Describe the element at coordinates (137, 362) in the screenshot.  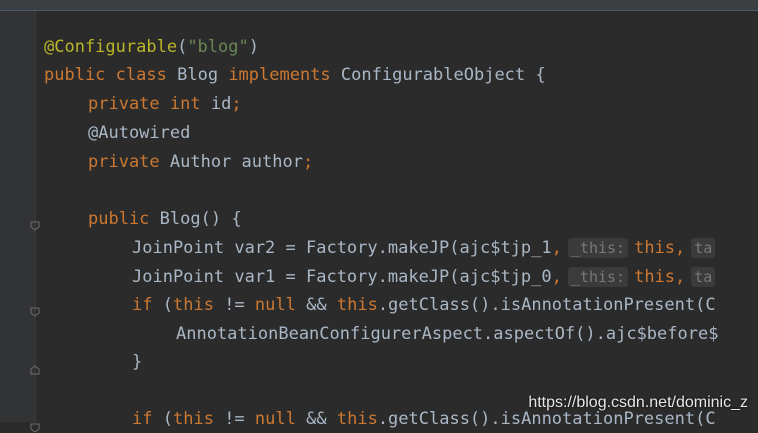
I see `code-line: }` at that location.